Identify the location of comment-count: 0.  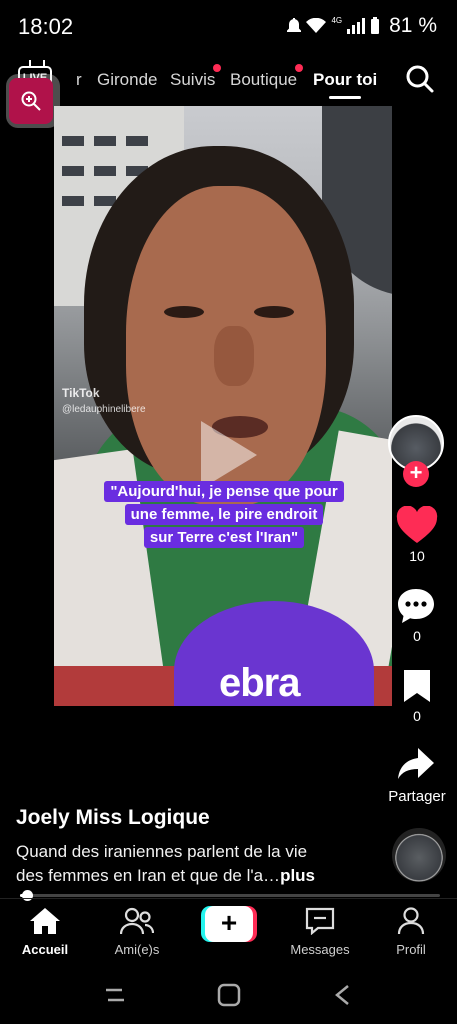
(417, 636).